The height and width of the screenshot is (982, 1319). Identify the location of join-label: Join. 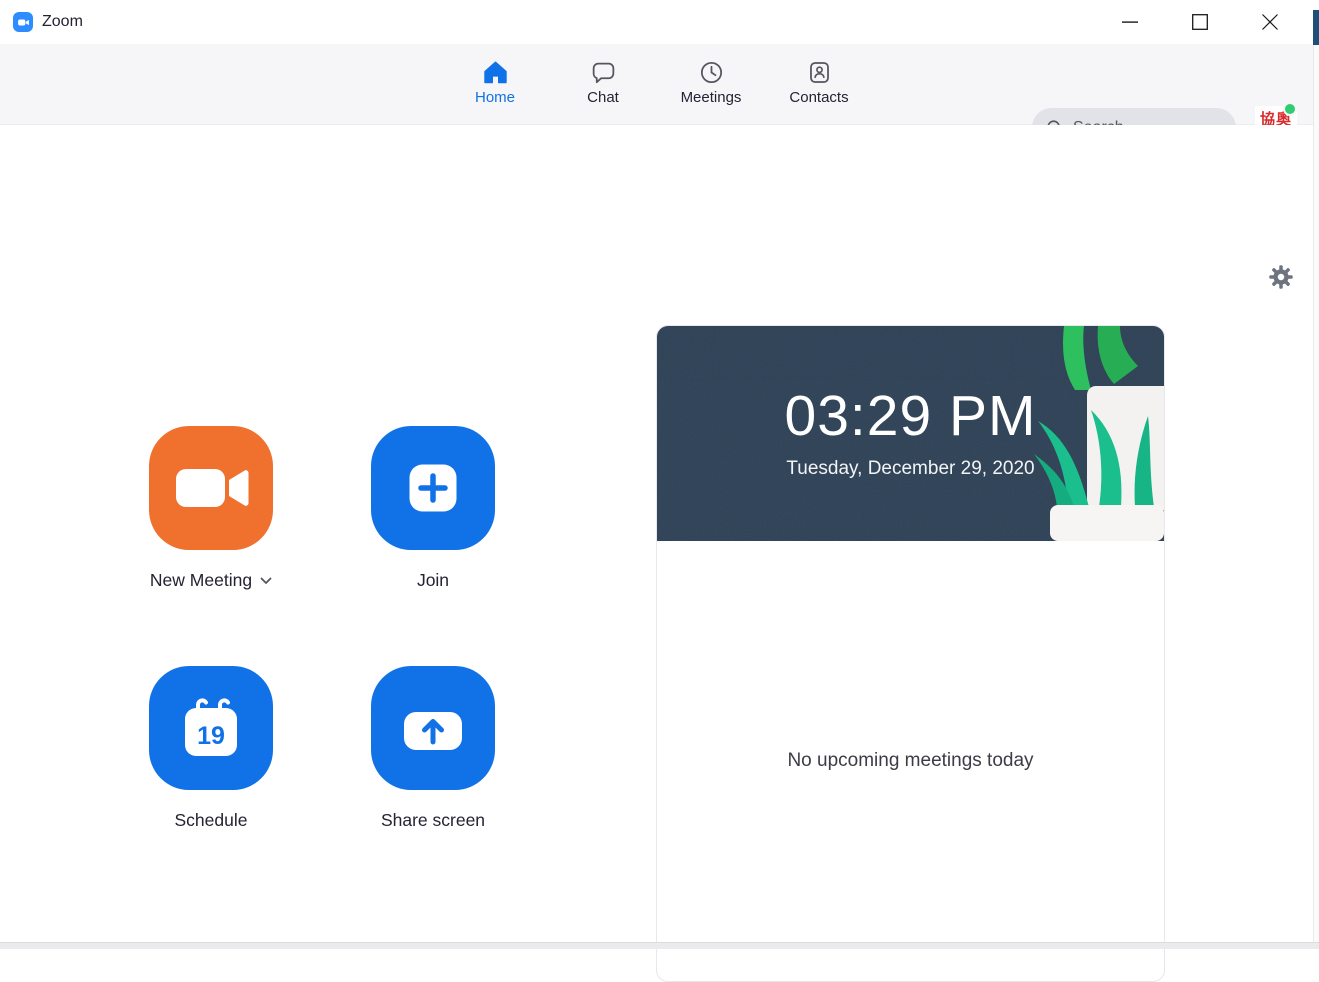
(433, 580).